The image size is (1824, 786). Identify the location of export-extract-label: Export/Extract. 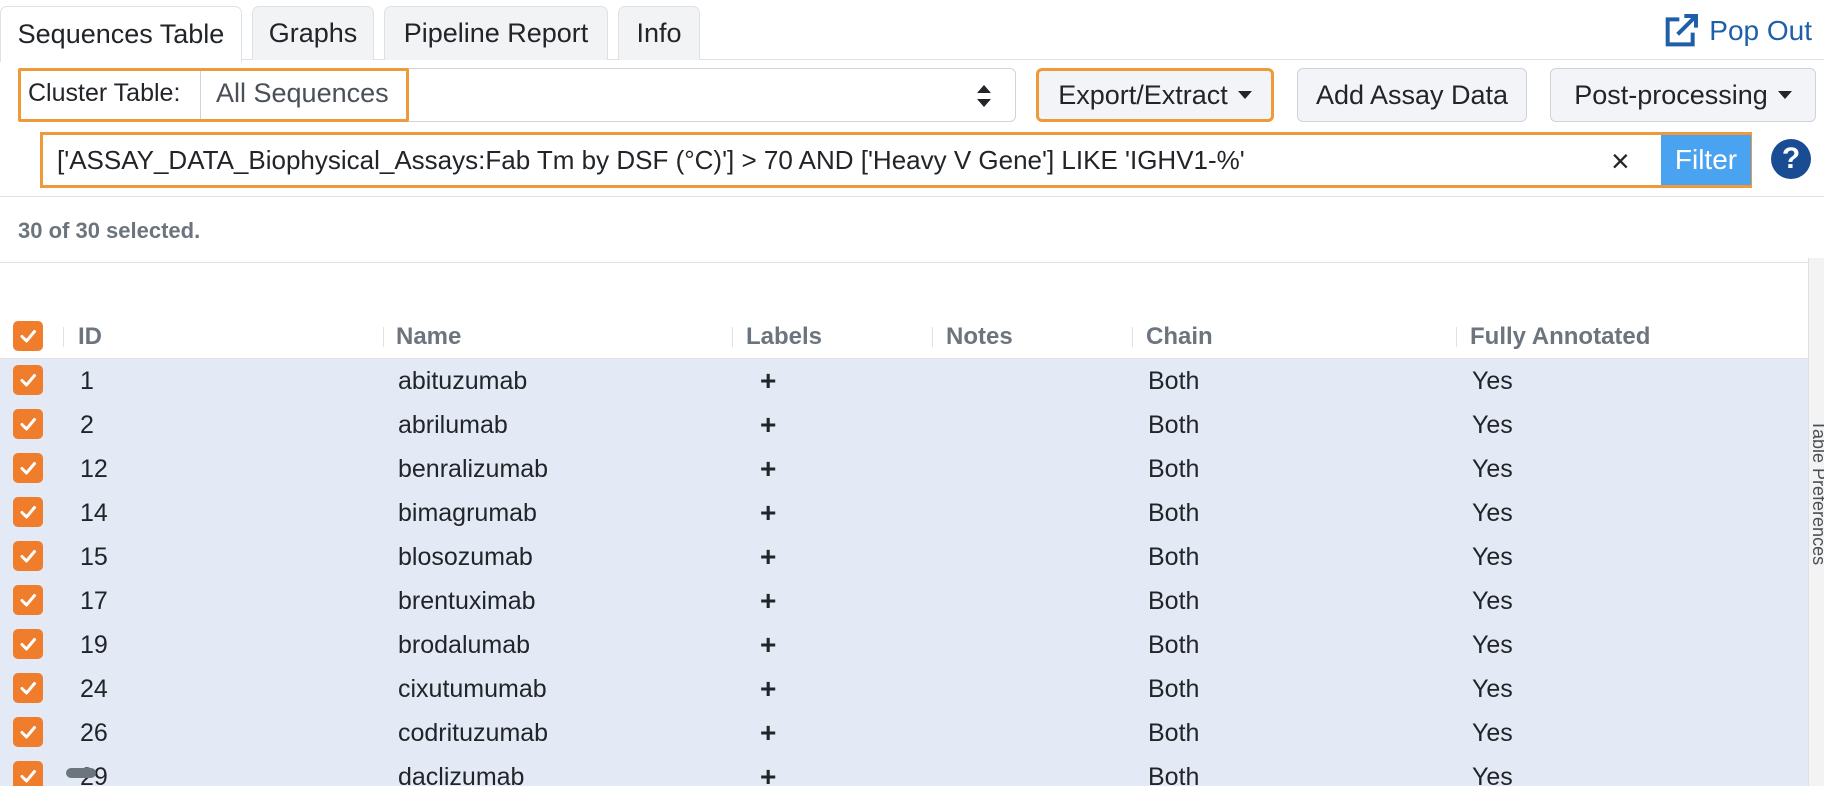
(1143, 94).